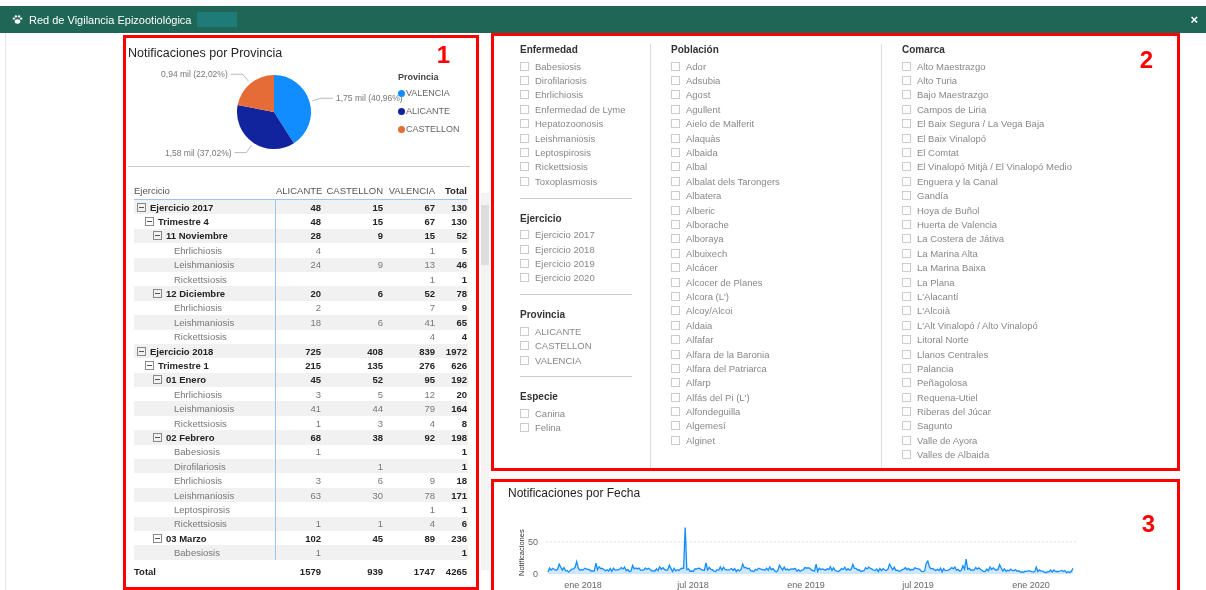 The image size is (1206, 590). Describe the element at coordinates (576, 263) in the screenshot. I see `filter-option: Ejercicio 2019` at that location.